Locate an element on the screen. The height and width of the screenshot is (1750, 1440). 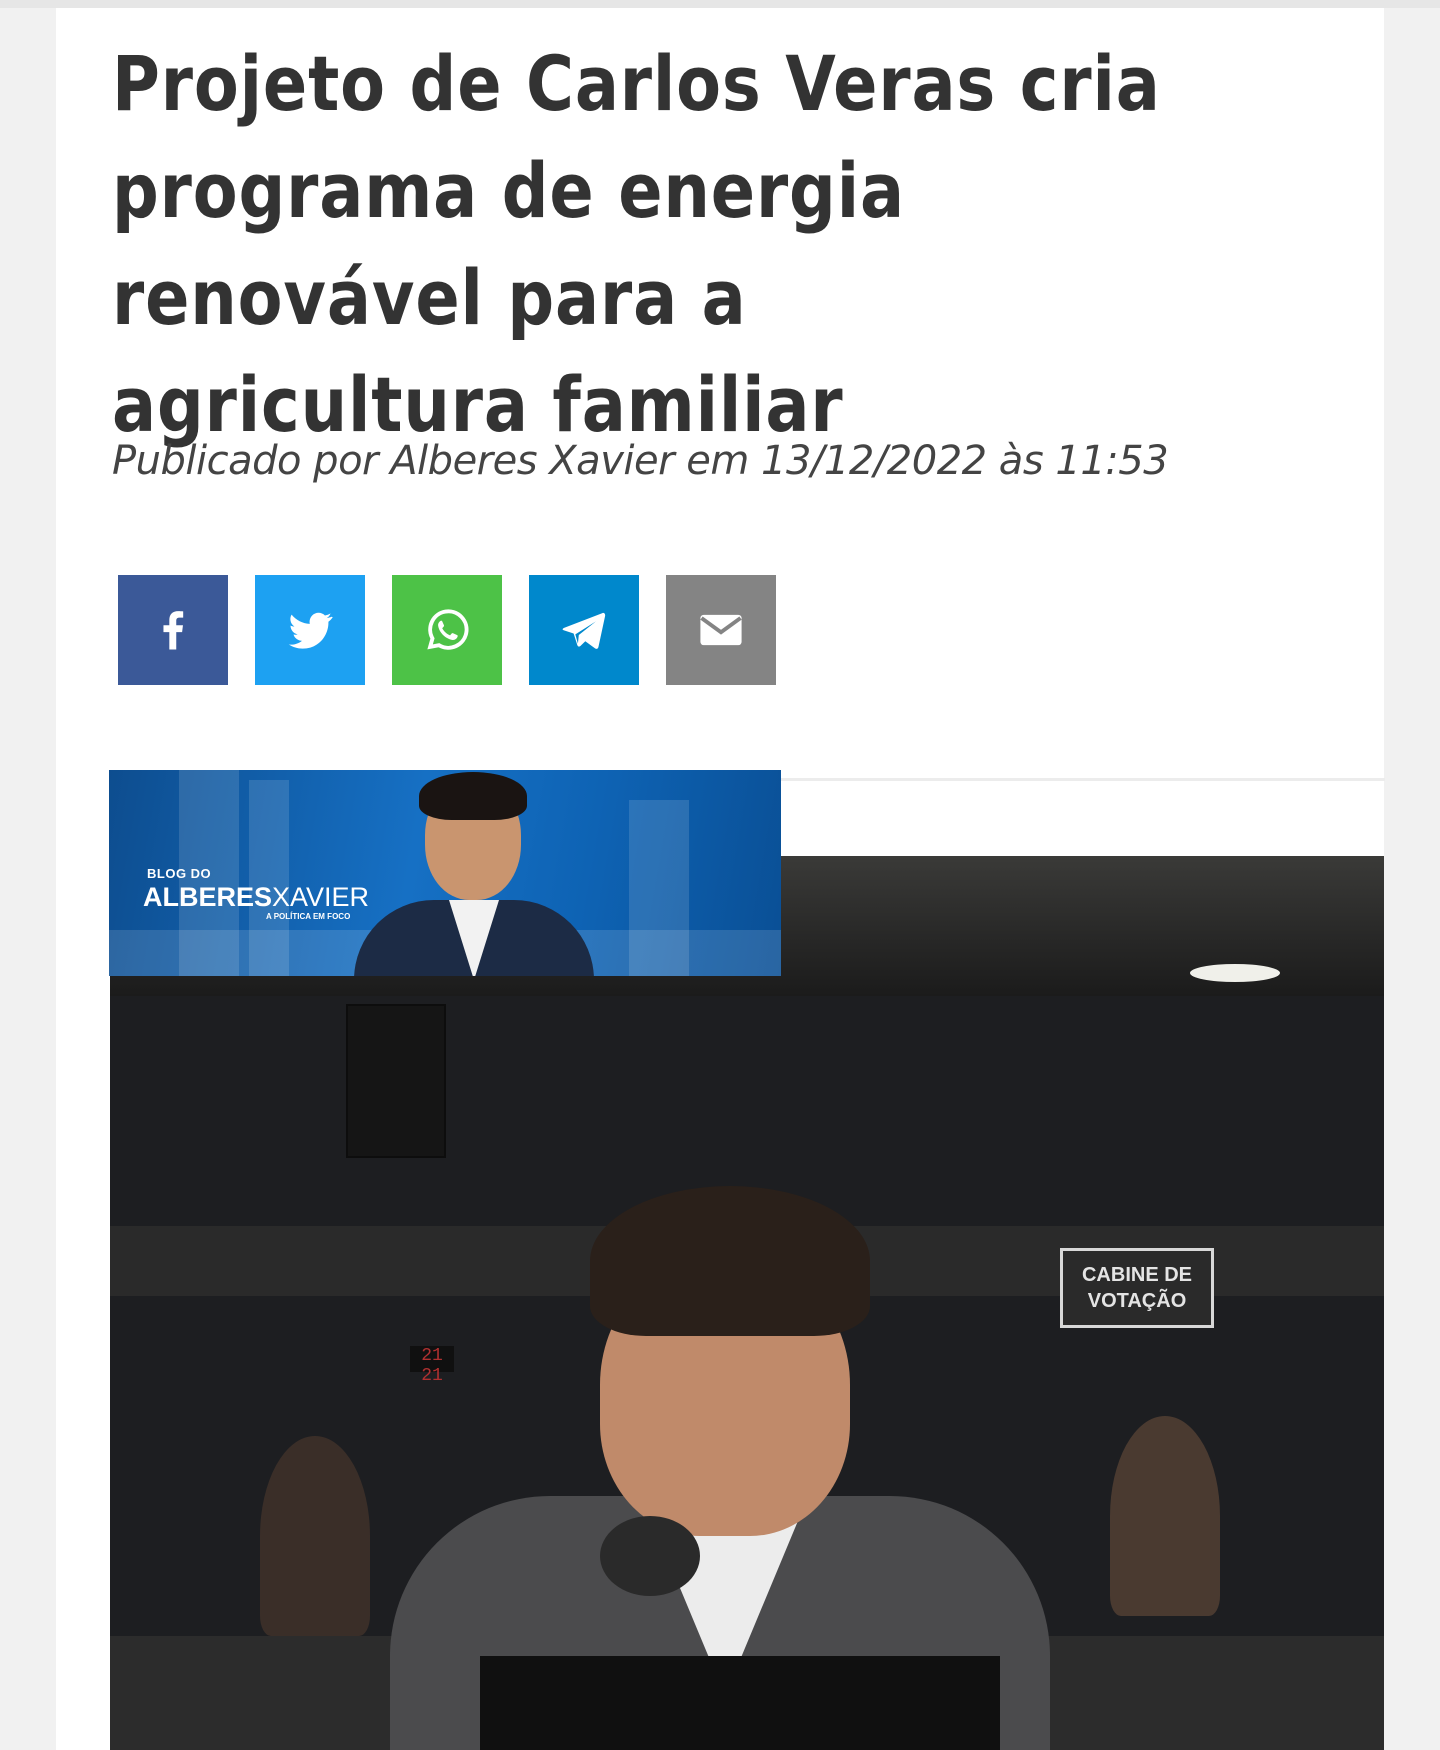
facebook-share-button is located at coordinates (173, 630).